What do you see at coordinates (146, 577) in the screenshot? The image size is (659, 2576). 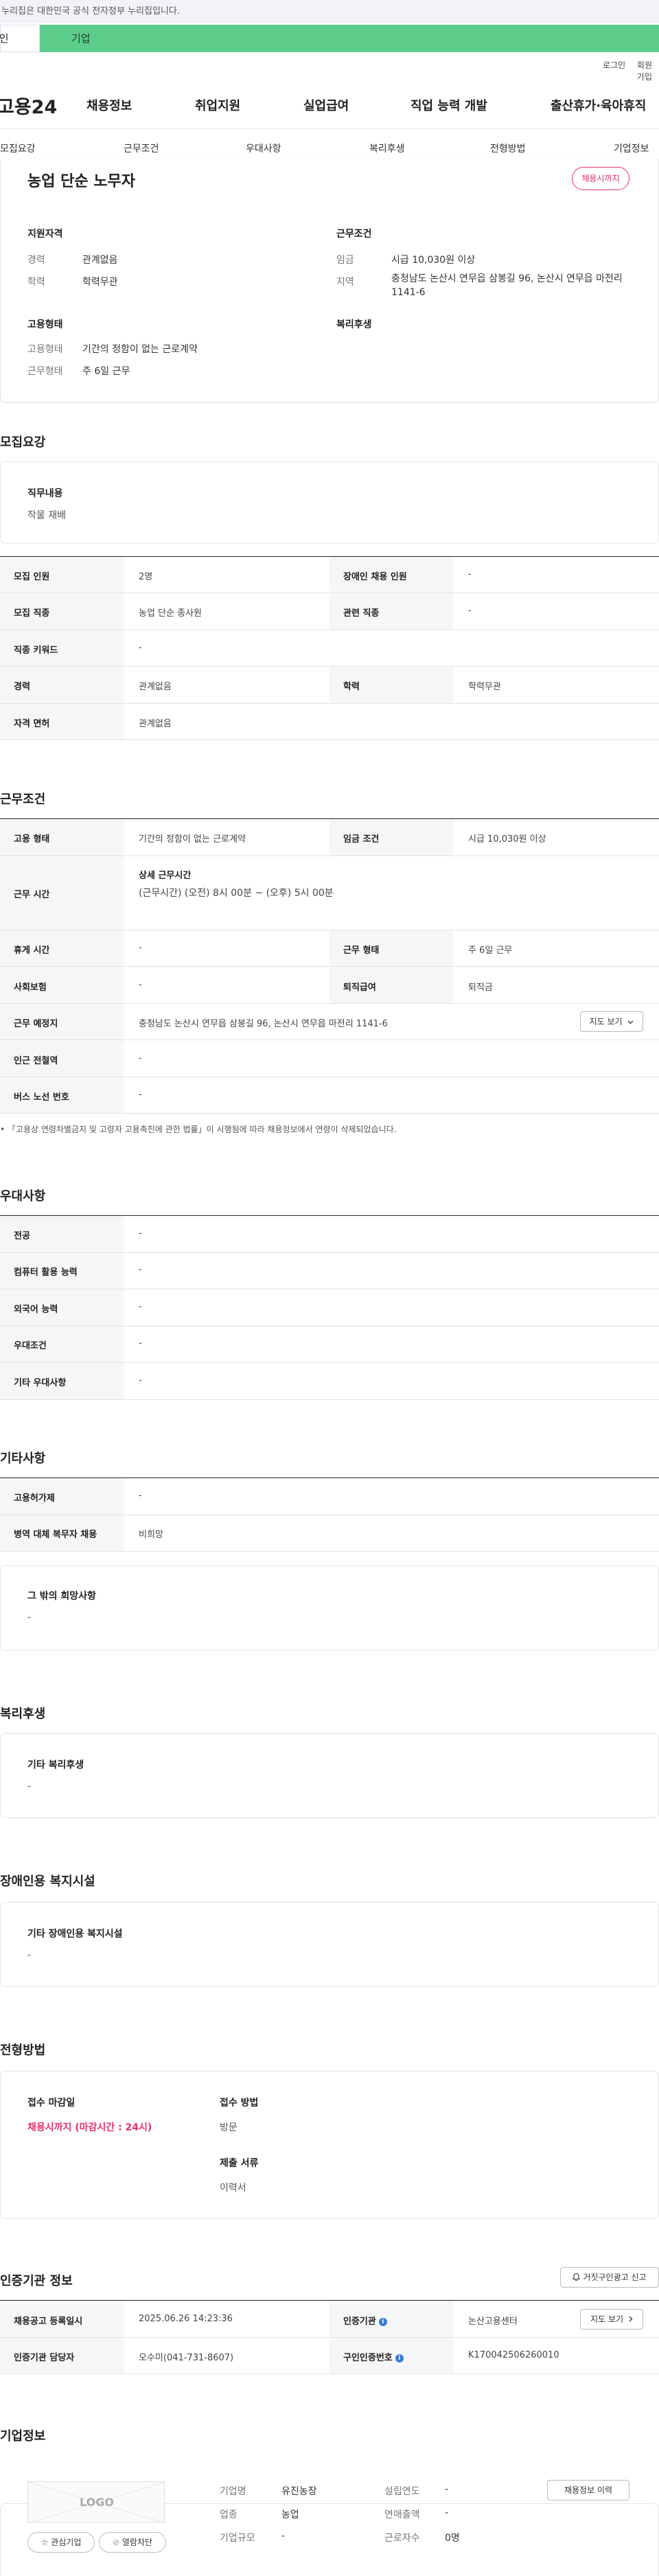 I see `recruit-headcount-value: 2명` at bounding box center [146, 577].